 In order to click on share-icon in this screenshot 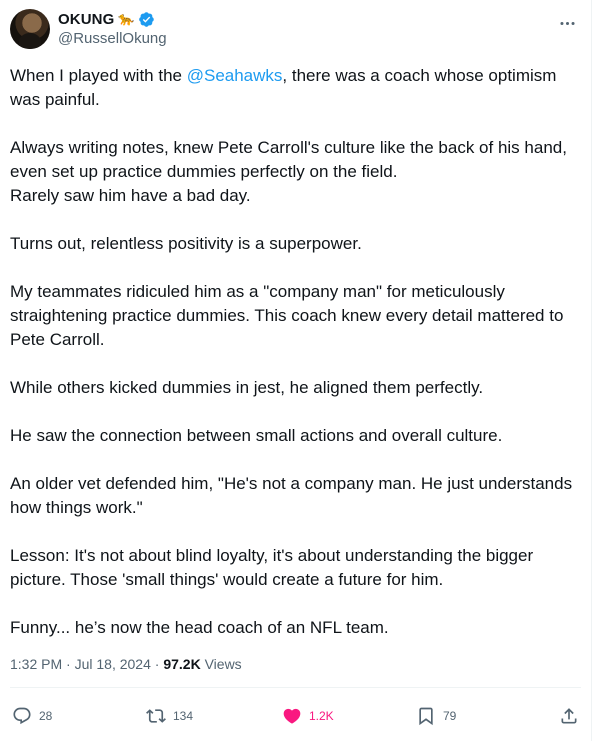, I will do `click(569, 716)`.